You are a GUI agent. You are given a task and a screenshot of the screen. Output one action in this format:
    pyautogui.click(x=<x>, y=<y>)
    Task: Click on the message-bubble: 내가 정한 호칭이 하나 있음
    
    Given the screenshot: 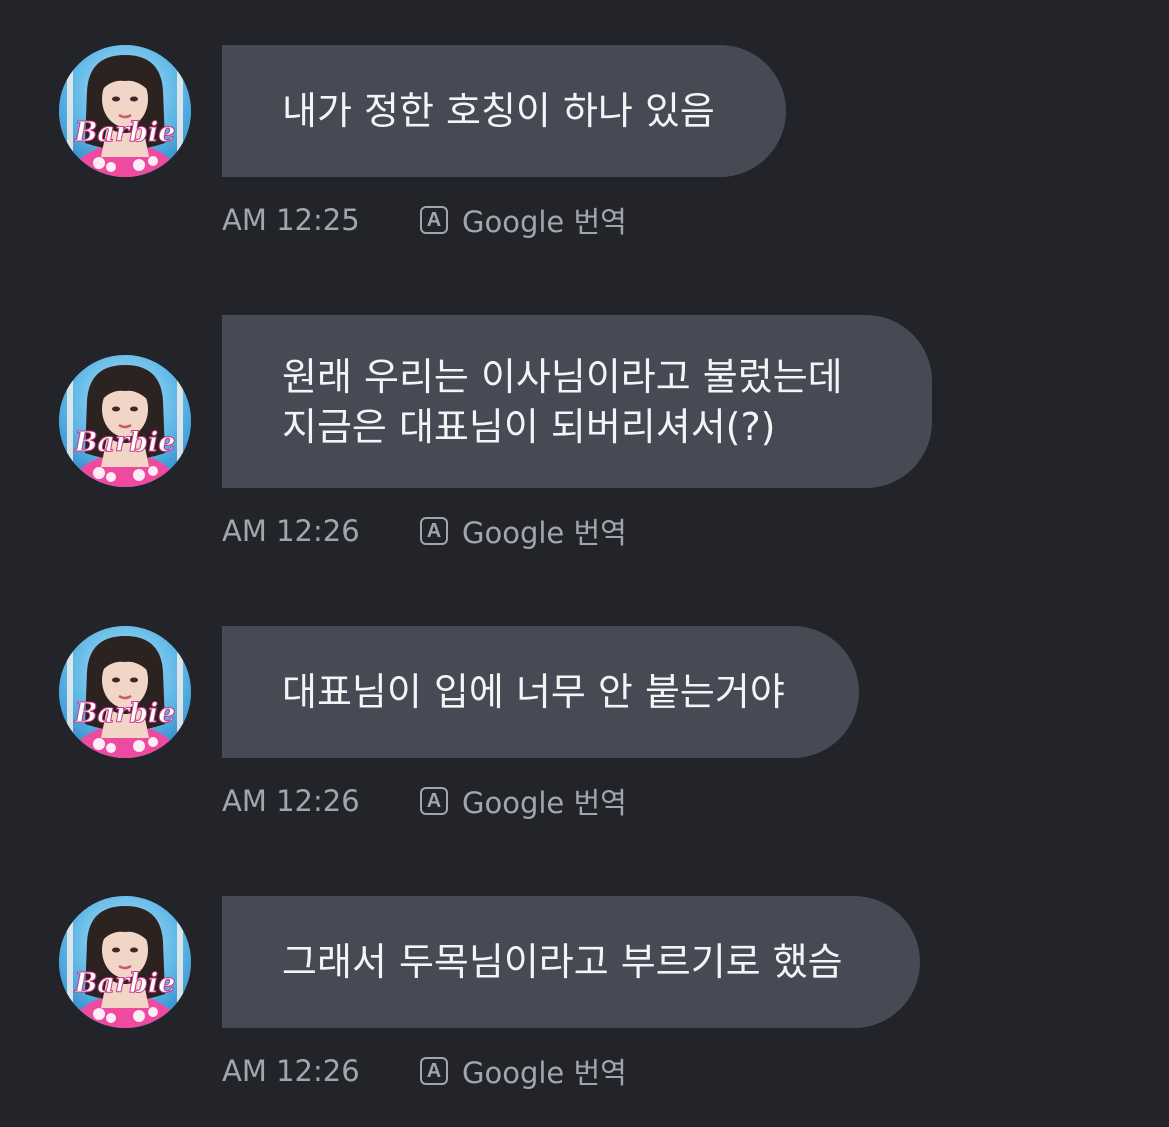 What is the action you would take?
    pyautogui.click(x=504, y=111)
    